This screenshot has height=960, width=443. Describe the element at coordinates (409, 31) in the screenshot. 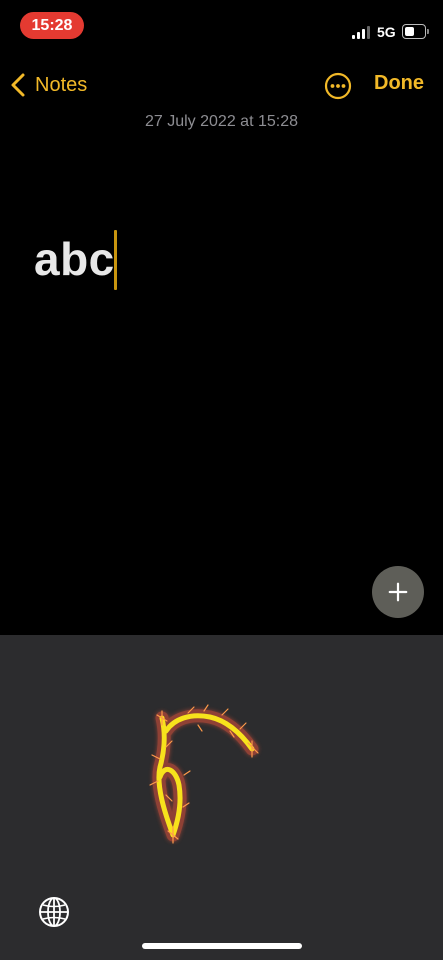

I see `battery-level` at that location.